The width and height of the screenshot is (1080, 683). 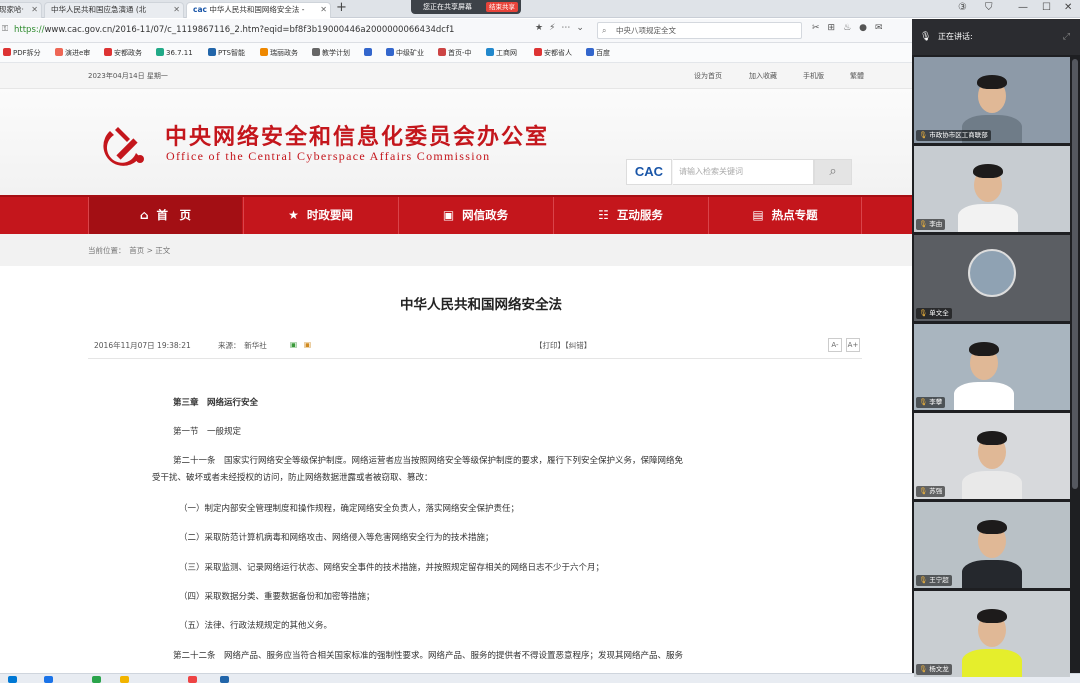 What do you see at coordinates (292, 478) in the screenshot?
I see `article-paragraph: 受干扰、破坏或者未经授权的访问，防止网络数据泄露或者被窃取、篡改：` at bounding box center [292, 478].